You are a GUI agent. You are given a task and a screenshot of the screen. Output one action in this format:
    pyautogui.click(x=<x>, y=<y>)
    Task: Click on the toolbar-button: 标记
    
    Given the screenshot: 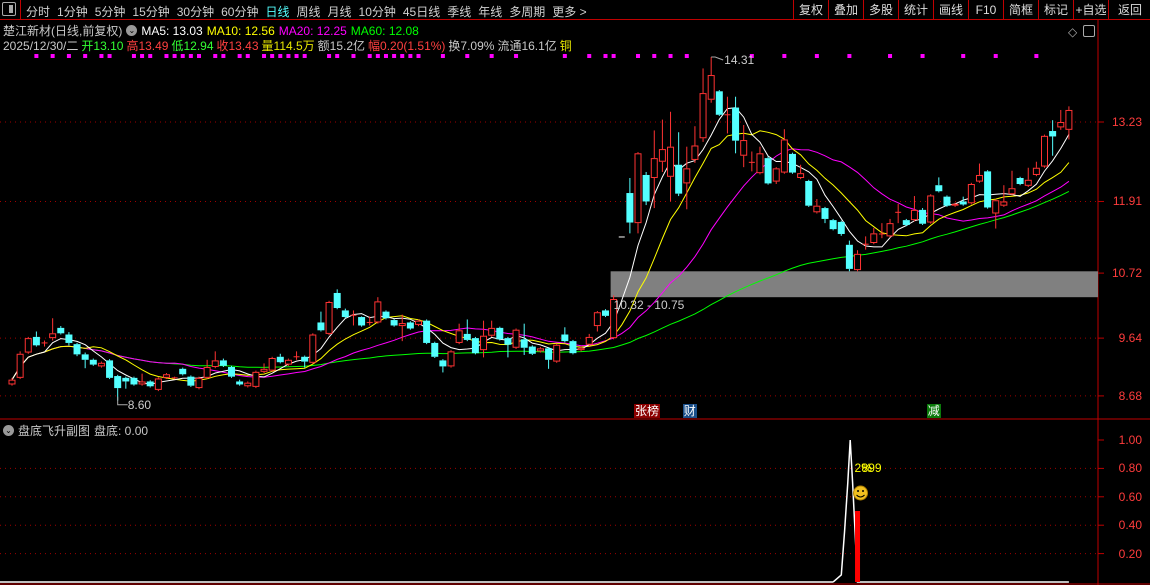 What is the action you would take?
    pyautogui.click(x=1055, y=10)
    